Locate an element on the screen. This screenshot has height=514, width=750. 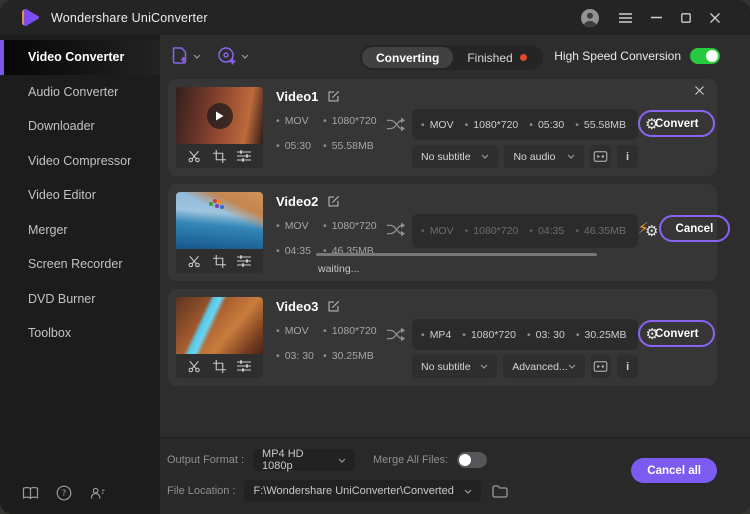
close-icon is located at coordinates (715, 17).